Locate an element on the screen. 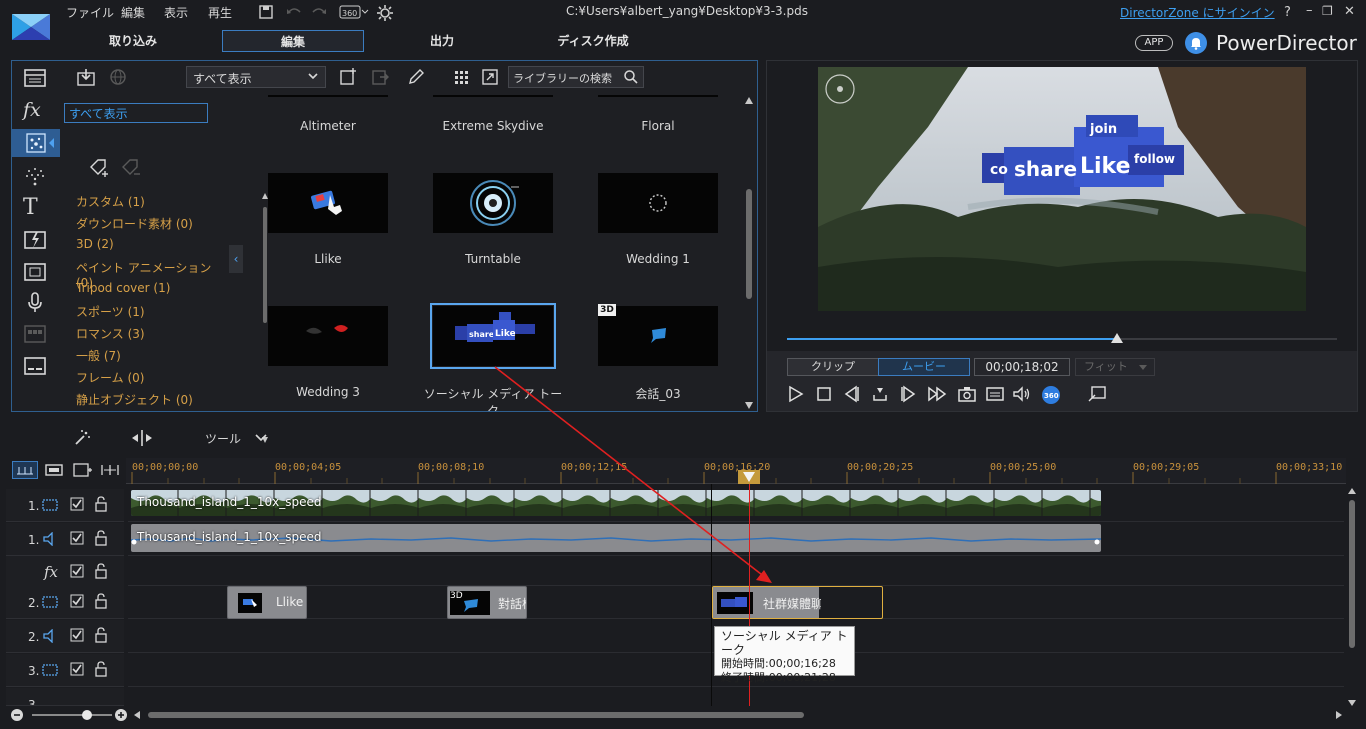 Image resolution: width=1366 pixels, height=729 pixels. tab-capture: 取り込み is located at coordinates (133, 41).